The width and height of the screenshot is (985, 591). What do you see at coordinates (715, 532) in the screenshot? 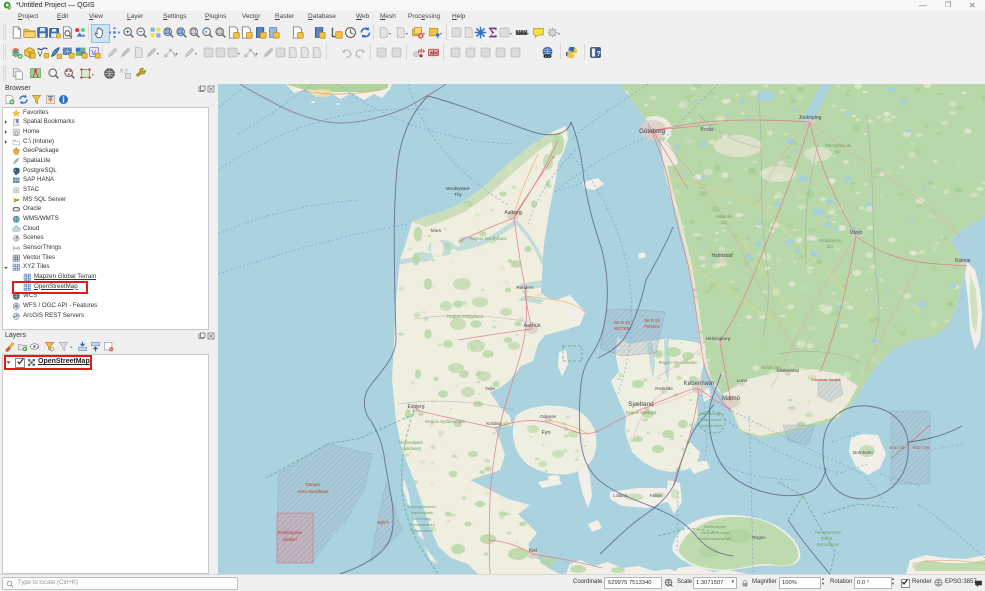
I see `svg-text: Vorpommersche` at bounding box center [715, 532].